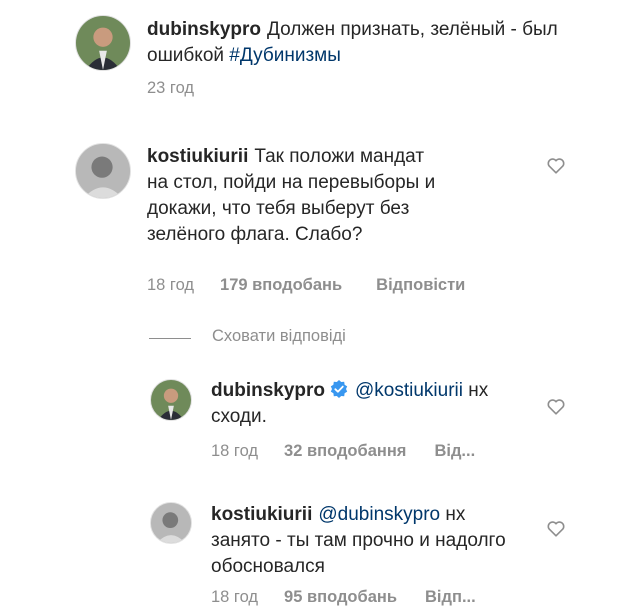 Image resolution: width=644 pixels, height=610 pixels. What do you see at coordinates (339, 389) in the screenshot?
I see `verified-badge-icon` at bounding box center [339, 389].